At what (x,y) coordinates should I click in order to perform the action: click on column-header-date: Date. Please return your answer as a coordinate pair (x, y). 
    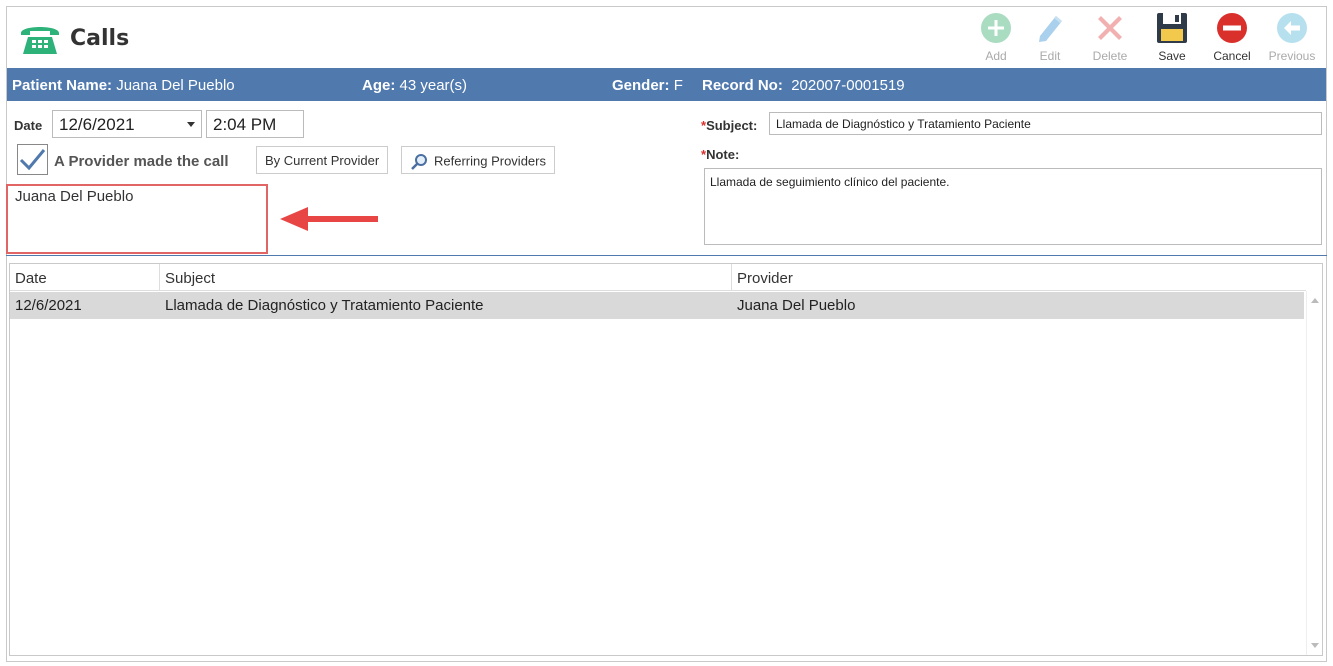
    Looking at the image, I should click on (85, 277).